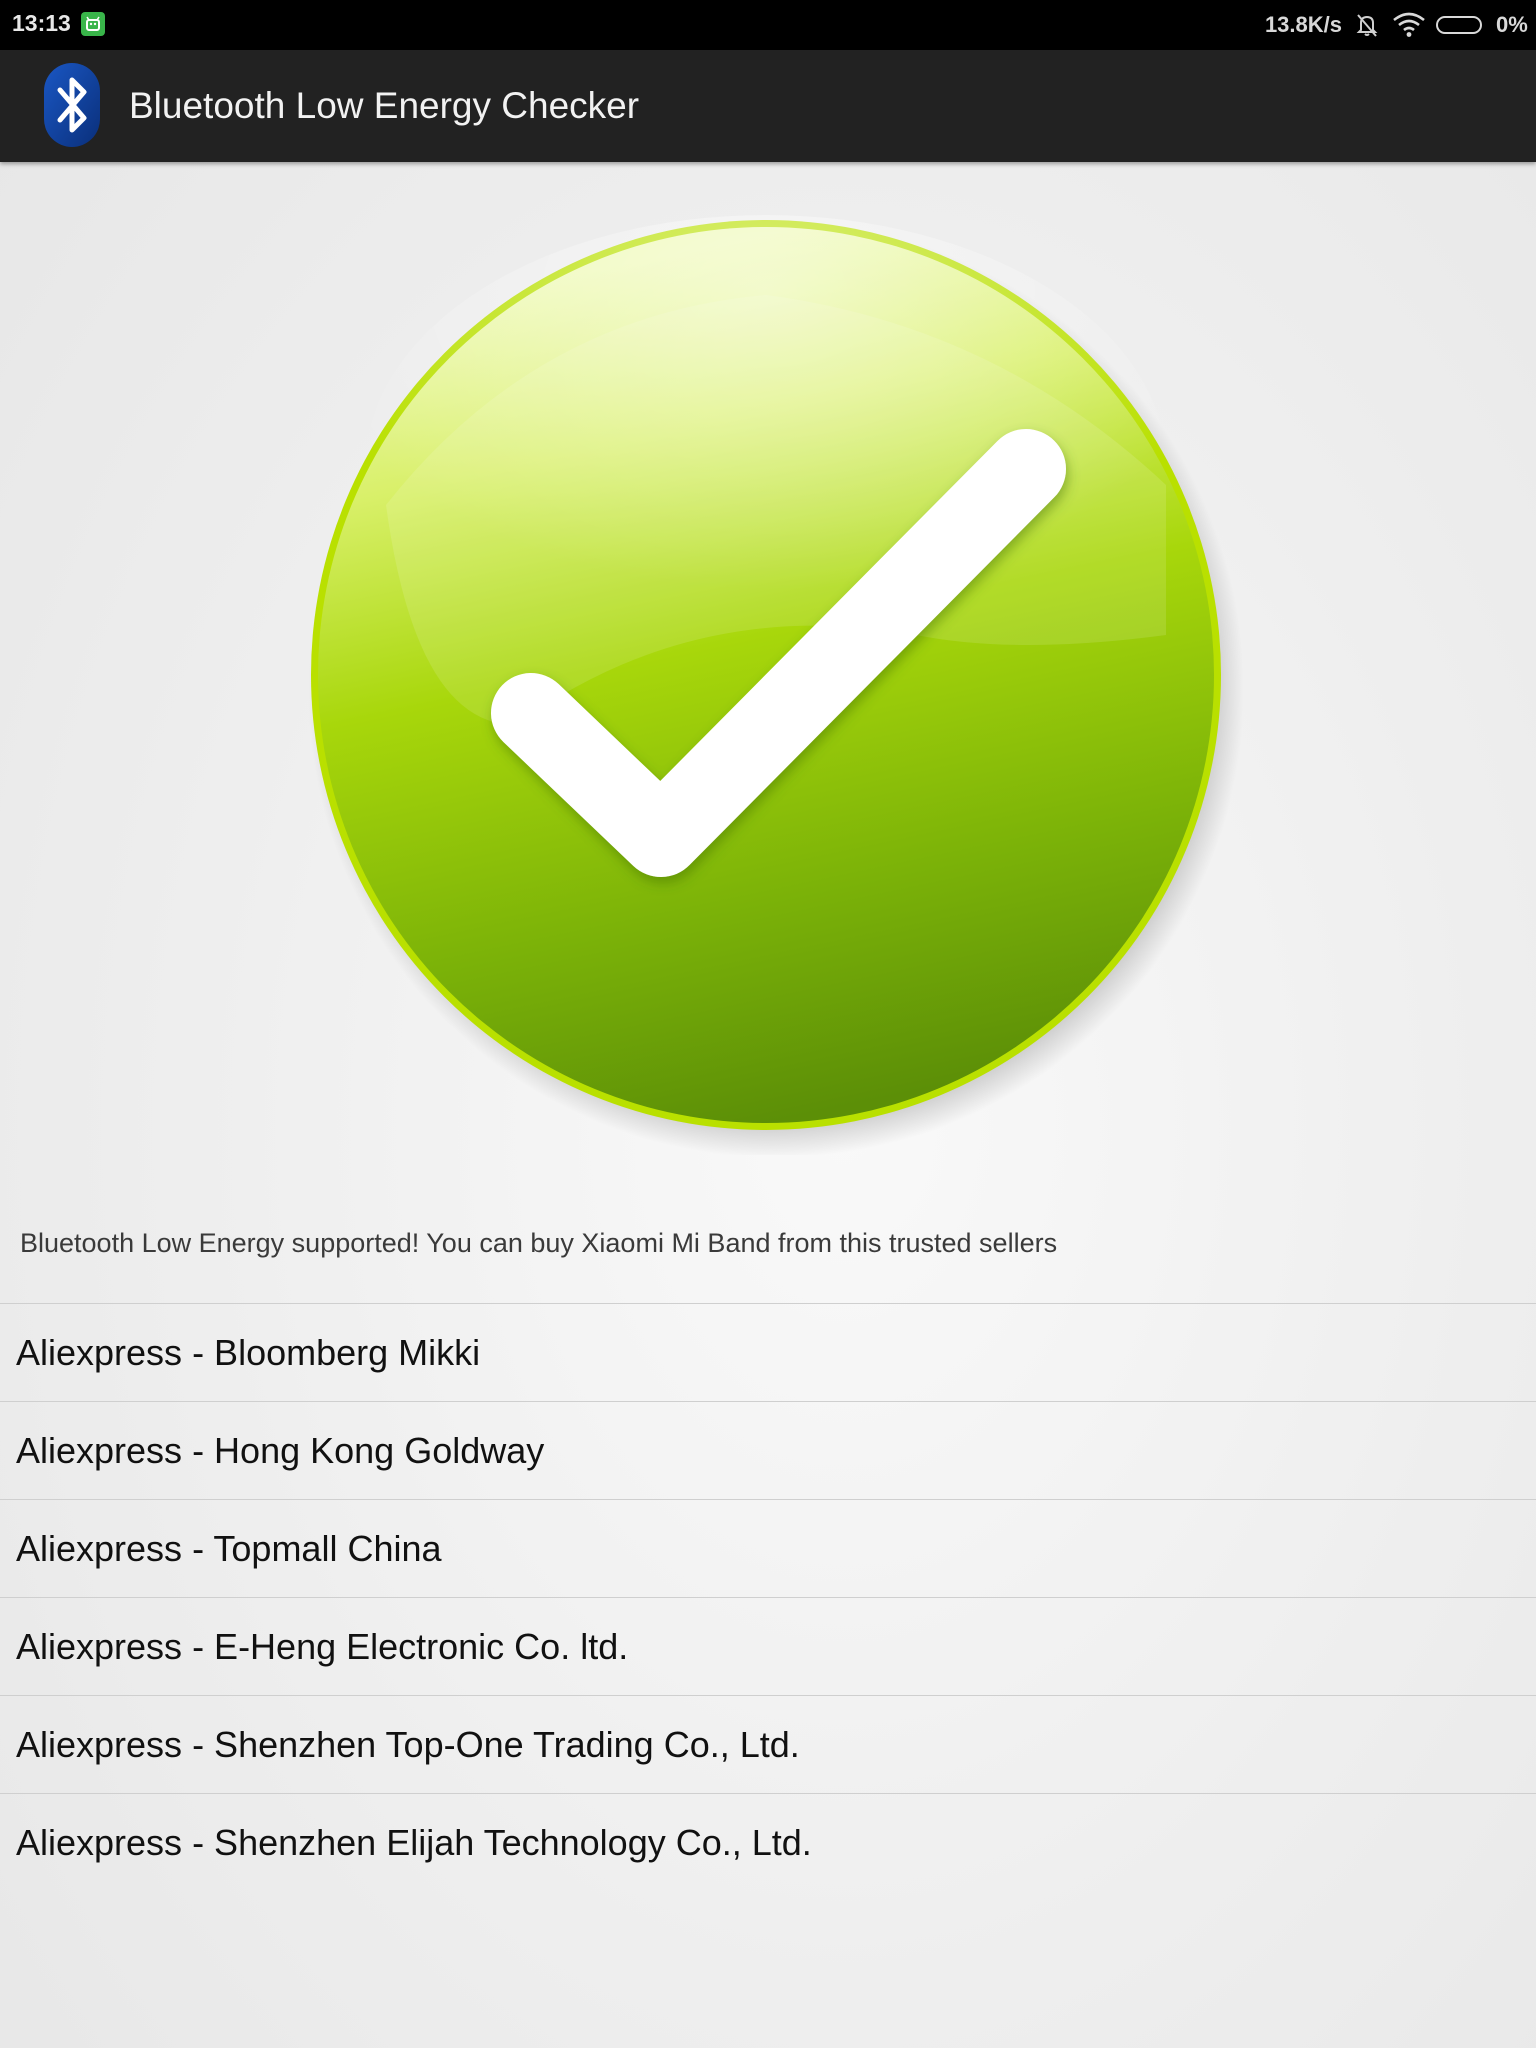 The height and width of the screenshot is (2048, 1536). Describe the element at coordinates (768, 1647) in the screenshot. I see `list-item: Aliexpress - E-Heng Electronic Co. ltd.` at that location.